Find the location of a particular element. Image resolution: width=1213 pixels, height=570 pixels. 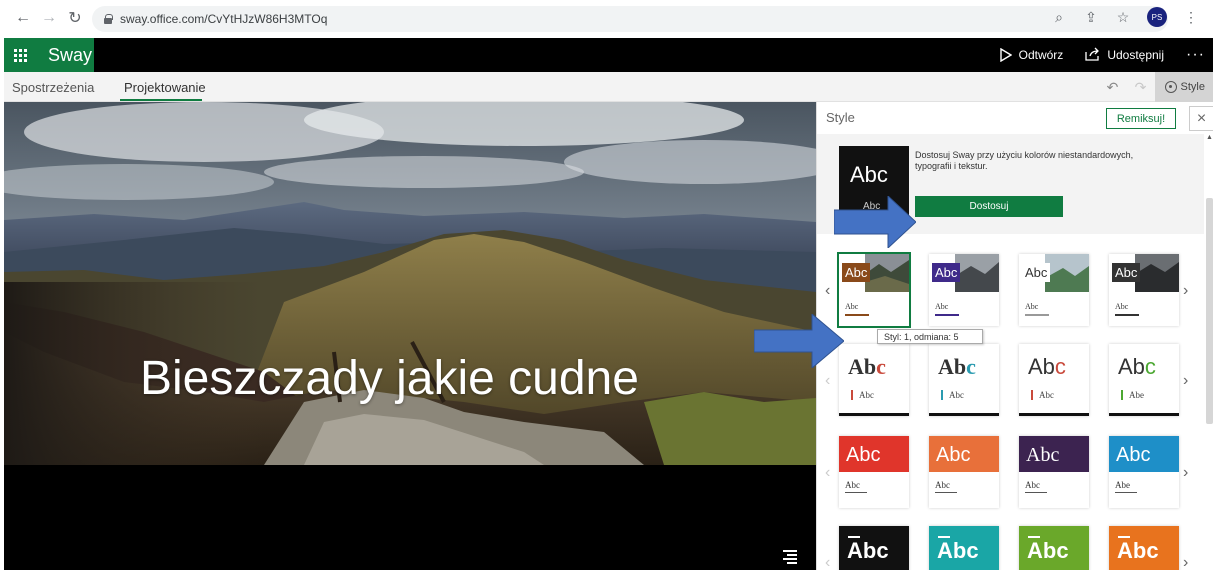

style-row-color: ‹ Abc Abc Abc Abc Abc Abc Abc Abe › is located at coordinates (1010, 472).